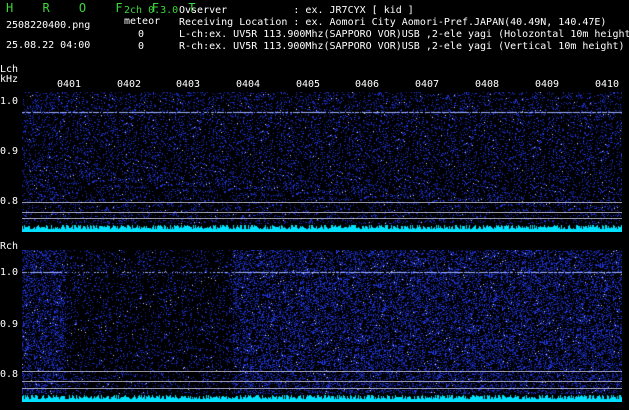 Image resolution: width=629 pixels, height=410 pixels. What do you see at coordinates (9, 79) in the screenshot?
I see `lch-unit: kHz` at bounding box center [9, 79].